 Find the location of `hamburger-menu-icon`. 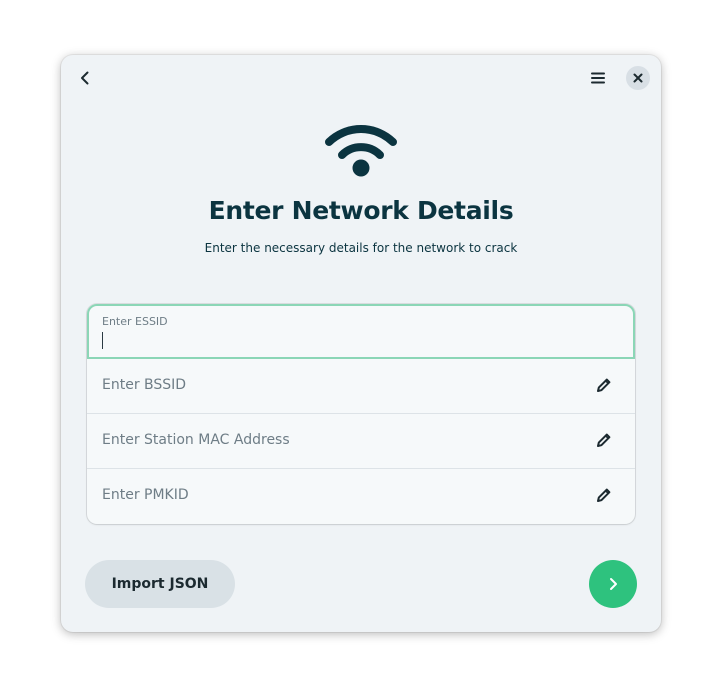

hamburger-menu-icon is located at coordinates (598, 78).